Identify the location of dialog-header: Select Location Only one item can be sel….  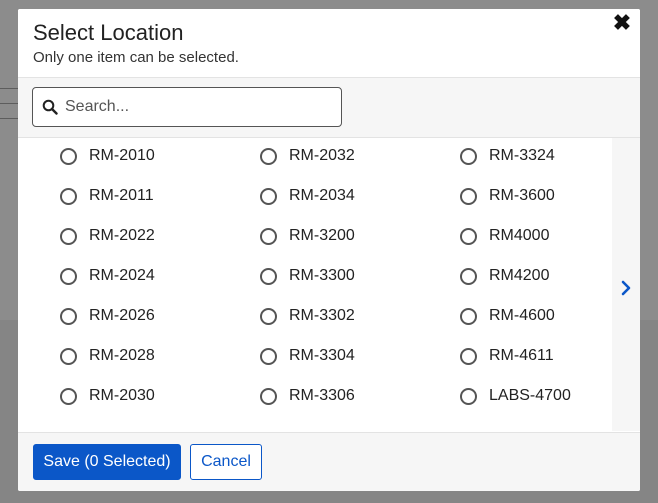
(329, 43).